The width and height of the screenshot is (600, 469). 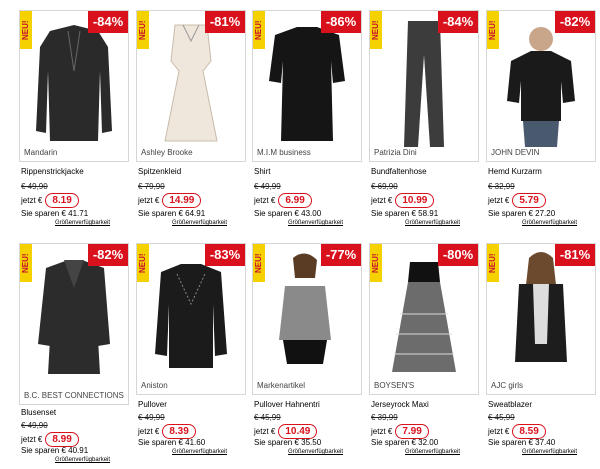 What do you see at coordinates (262, 171) in the screenshot?
I see `product-name: Shirt` at bounding box center [262, 171].